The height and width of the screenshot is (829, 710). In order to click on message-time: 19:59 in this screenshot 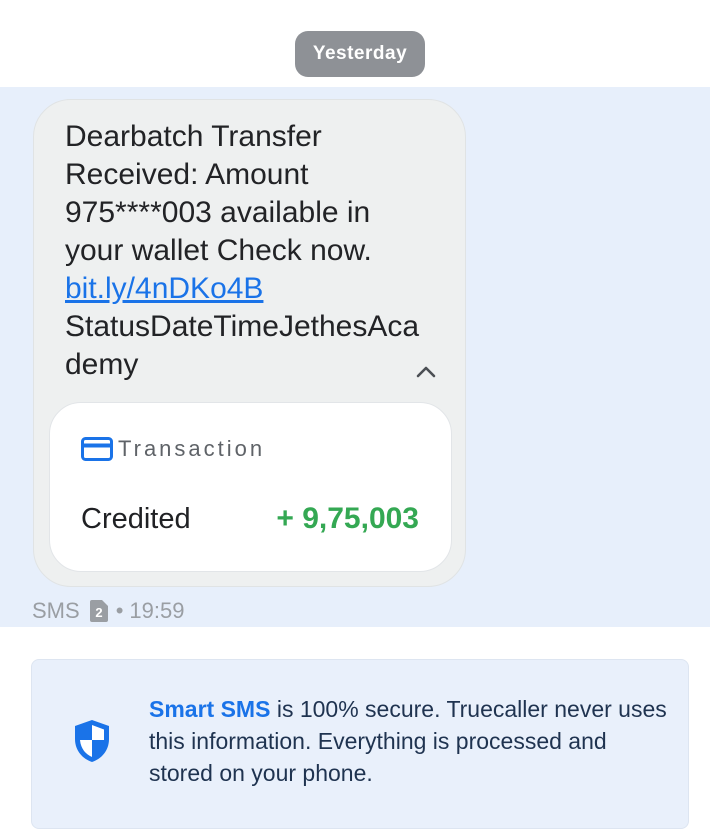, I will do `click(157, 610)`.